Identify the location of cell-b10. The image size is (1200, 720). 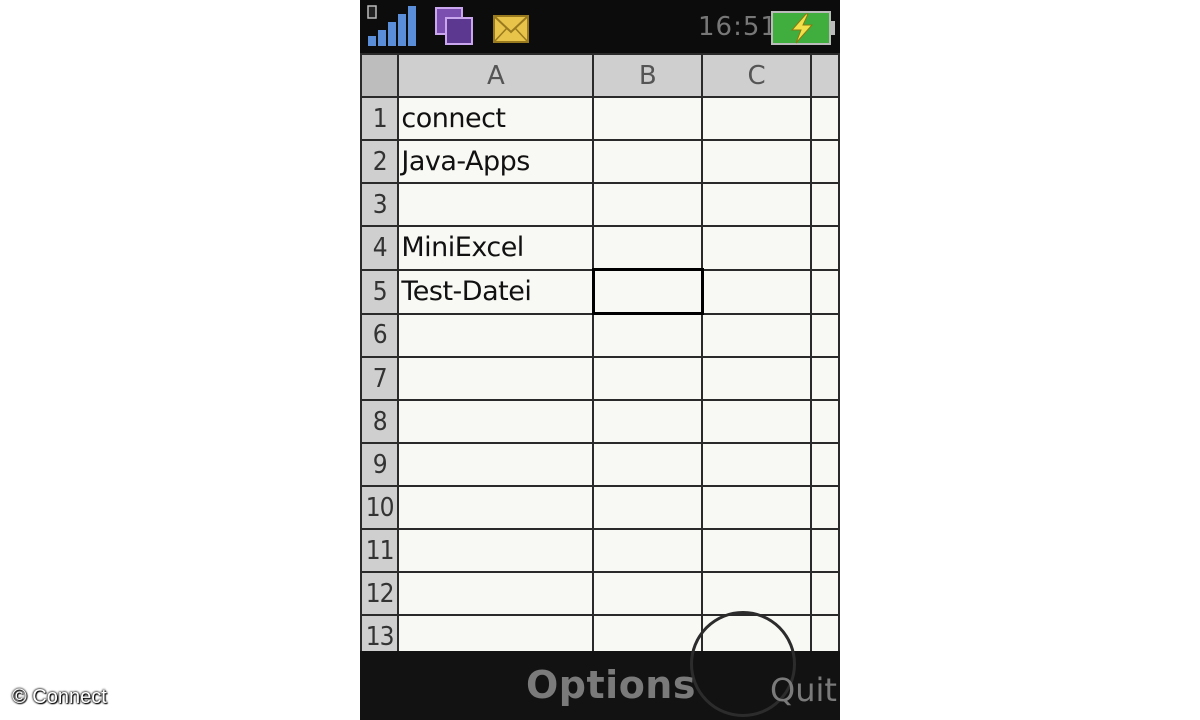
(648, 507).